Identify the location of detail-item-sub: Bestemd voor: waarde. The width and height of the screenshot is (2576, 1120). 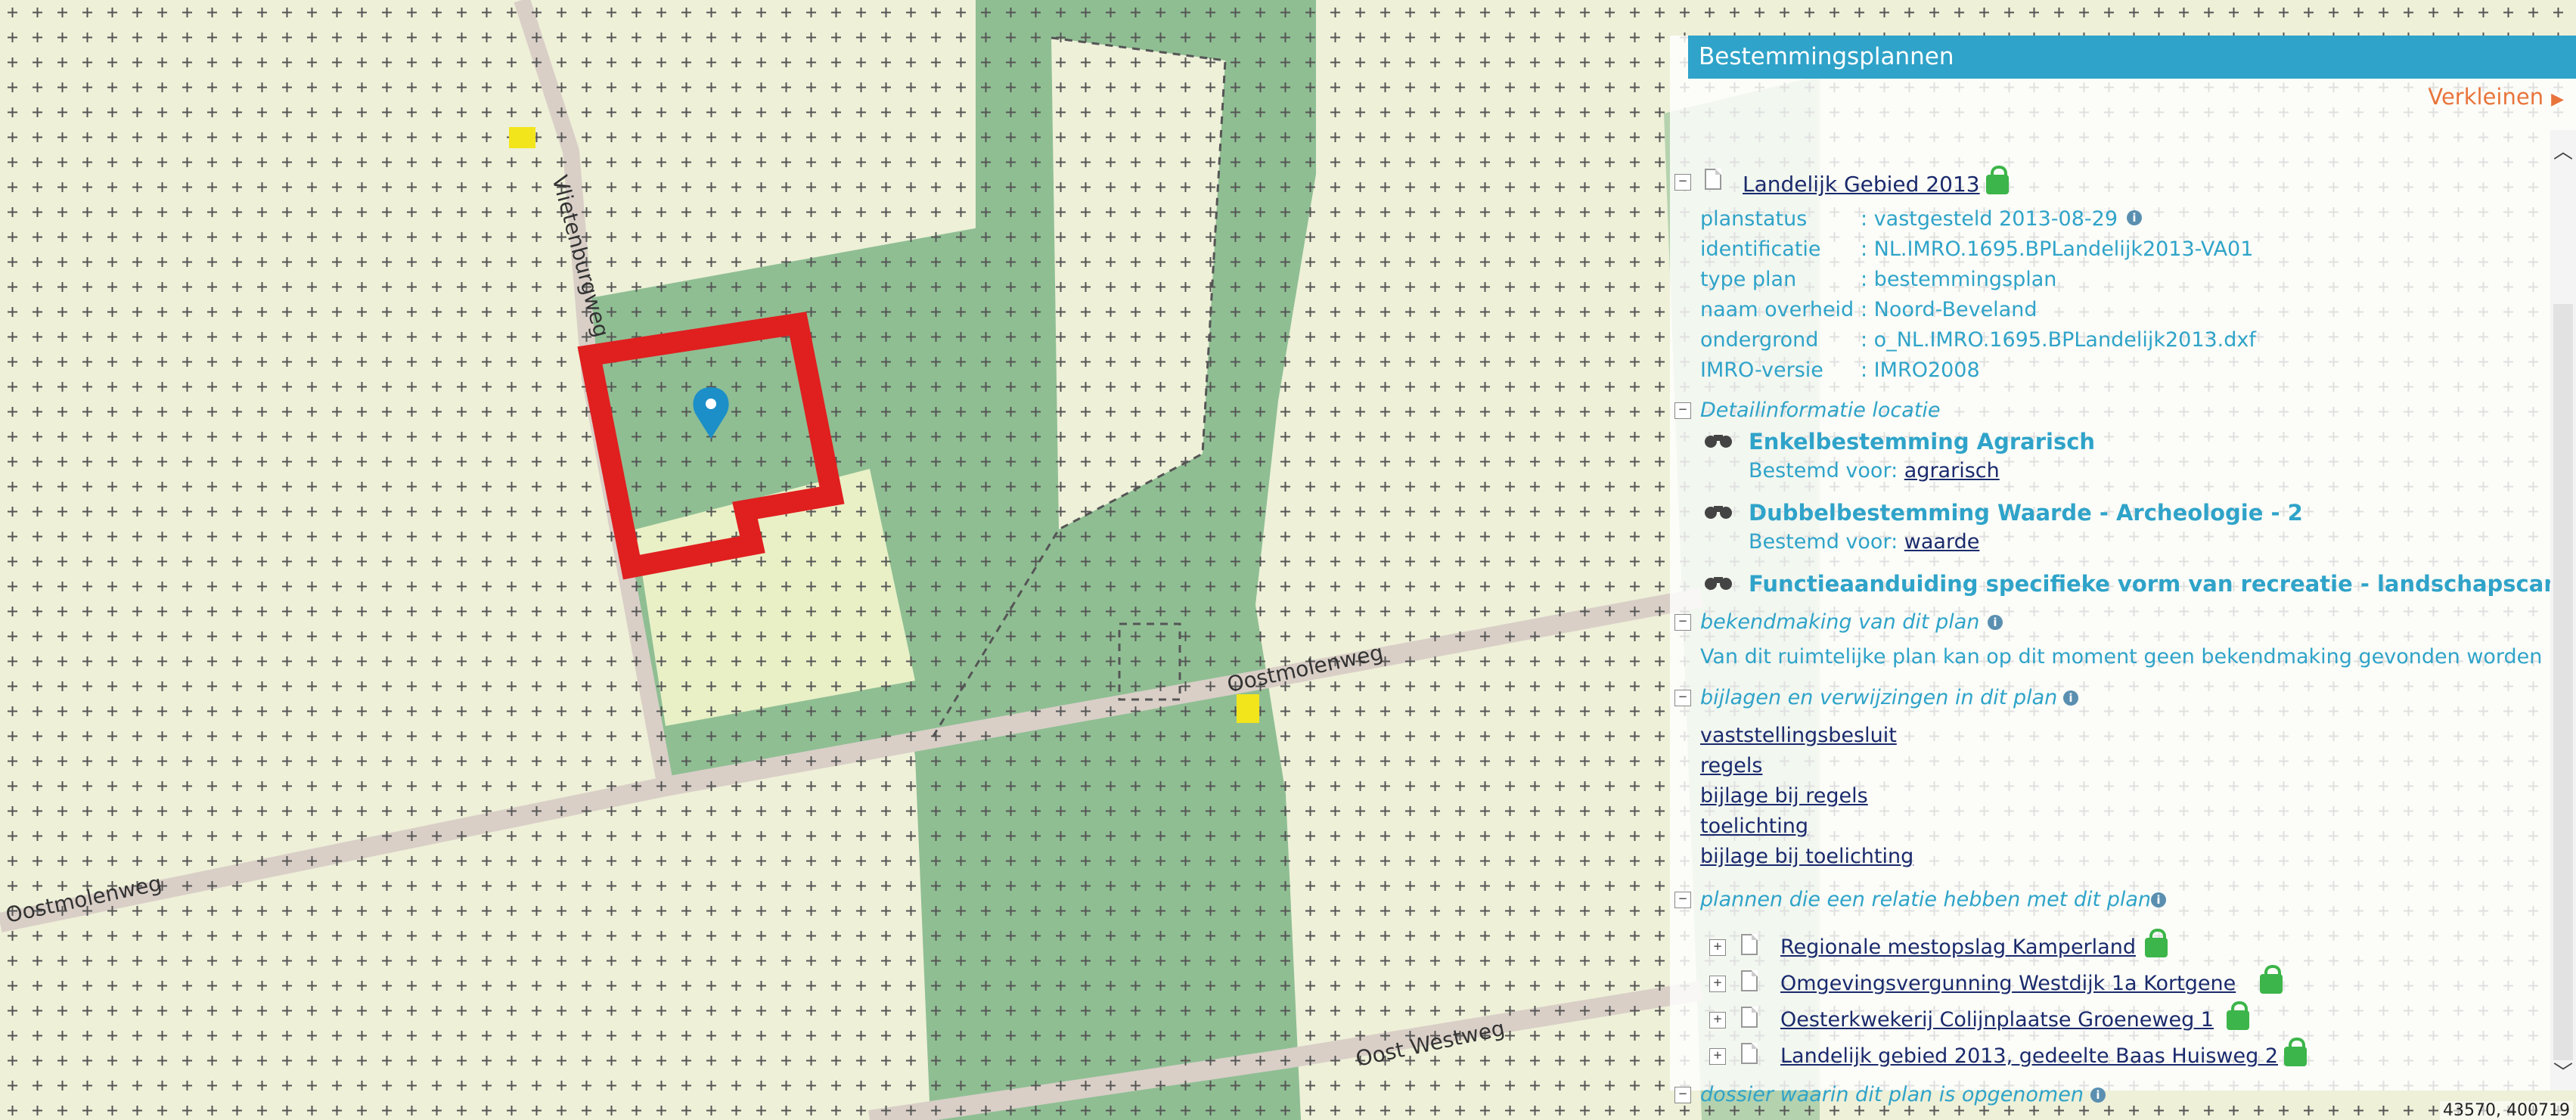
(1864, 542).